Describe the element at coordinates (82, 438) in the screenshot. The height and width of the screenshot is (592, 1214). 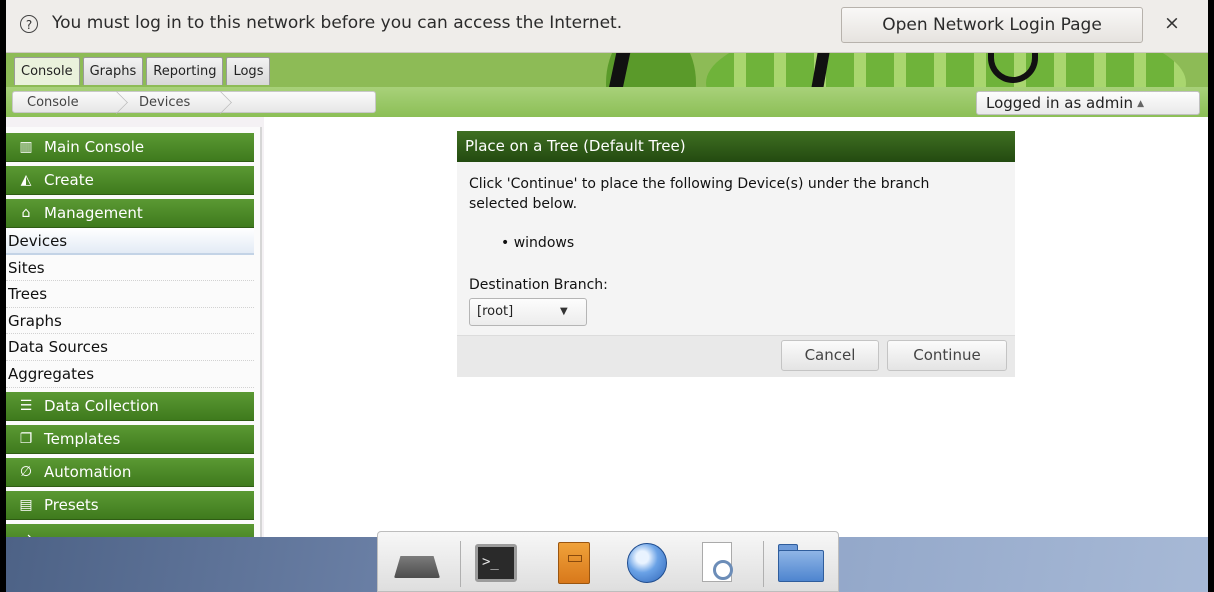
I see `menu-templates-label: Templates` at that location.